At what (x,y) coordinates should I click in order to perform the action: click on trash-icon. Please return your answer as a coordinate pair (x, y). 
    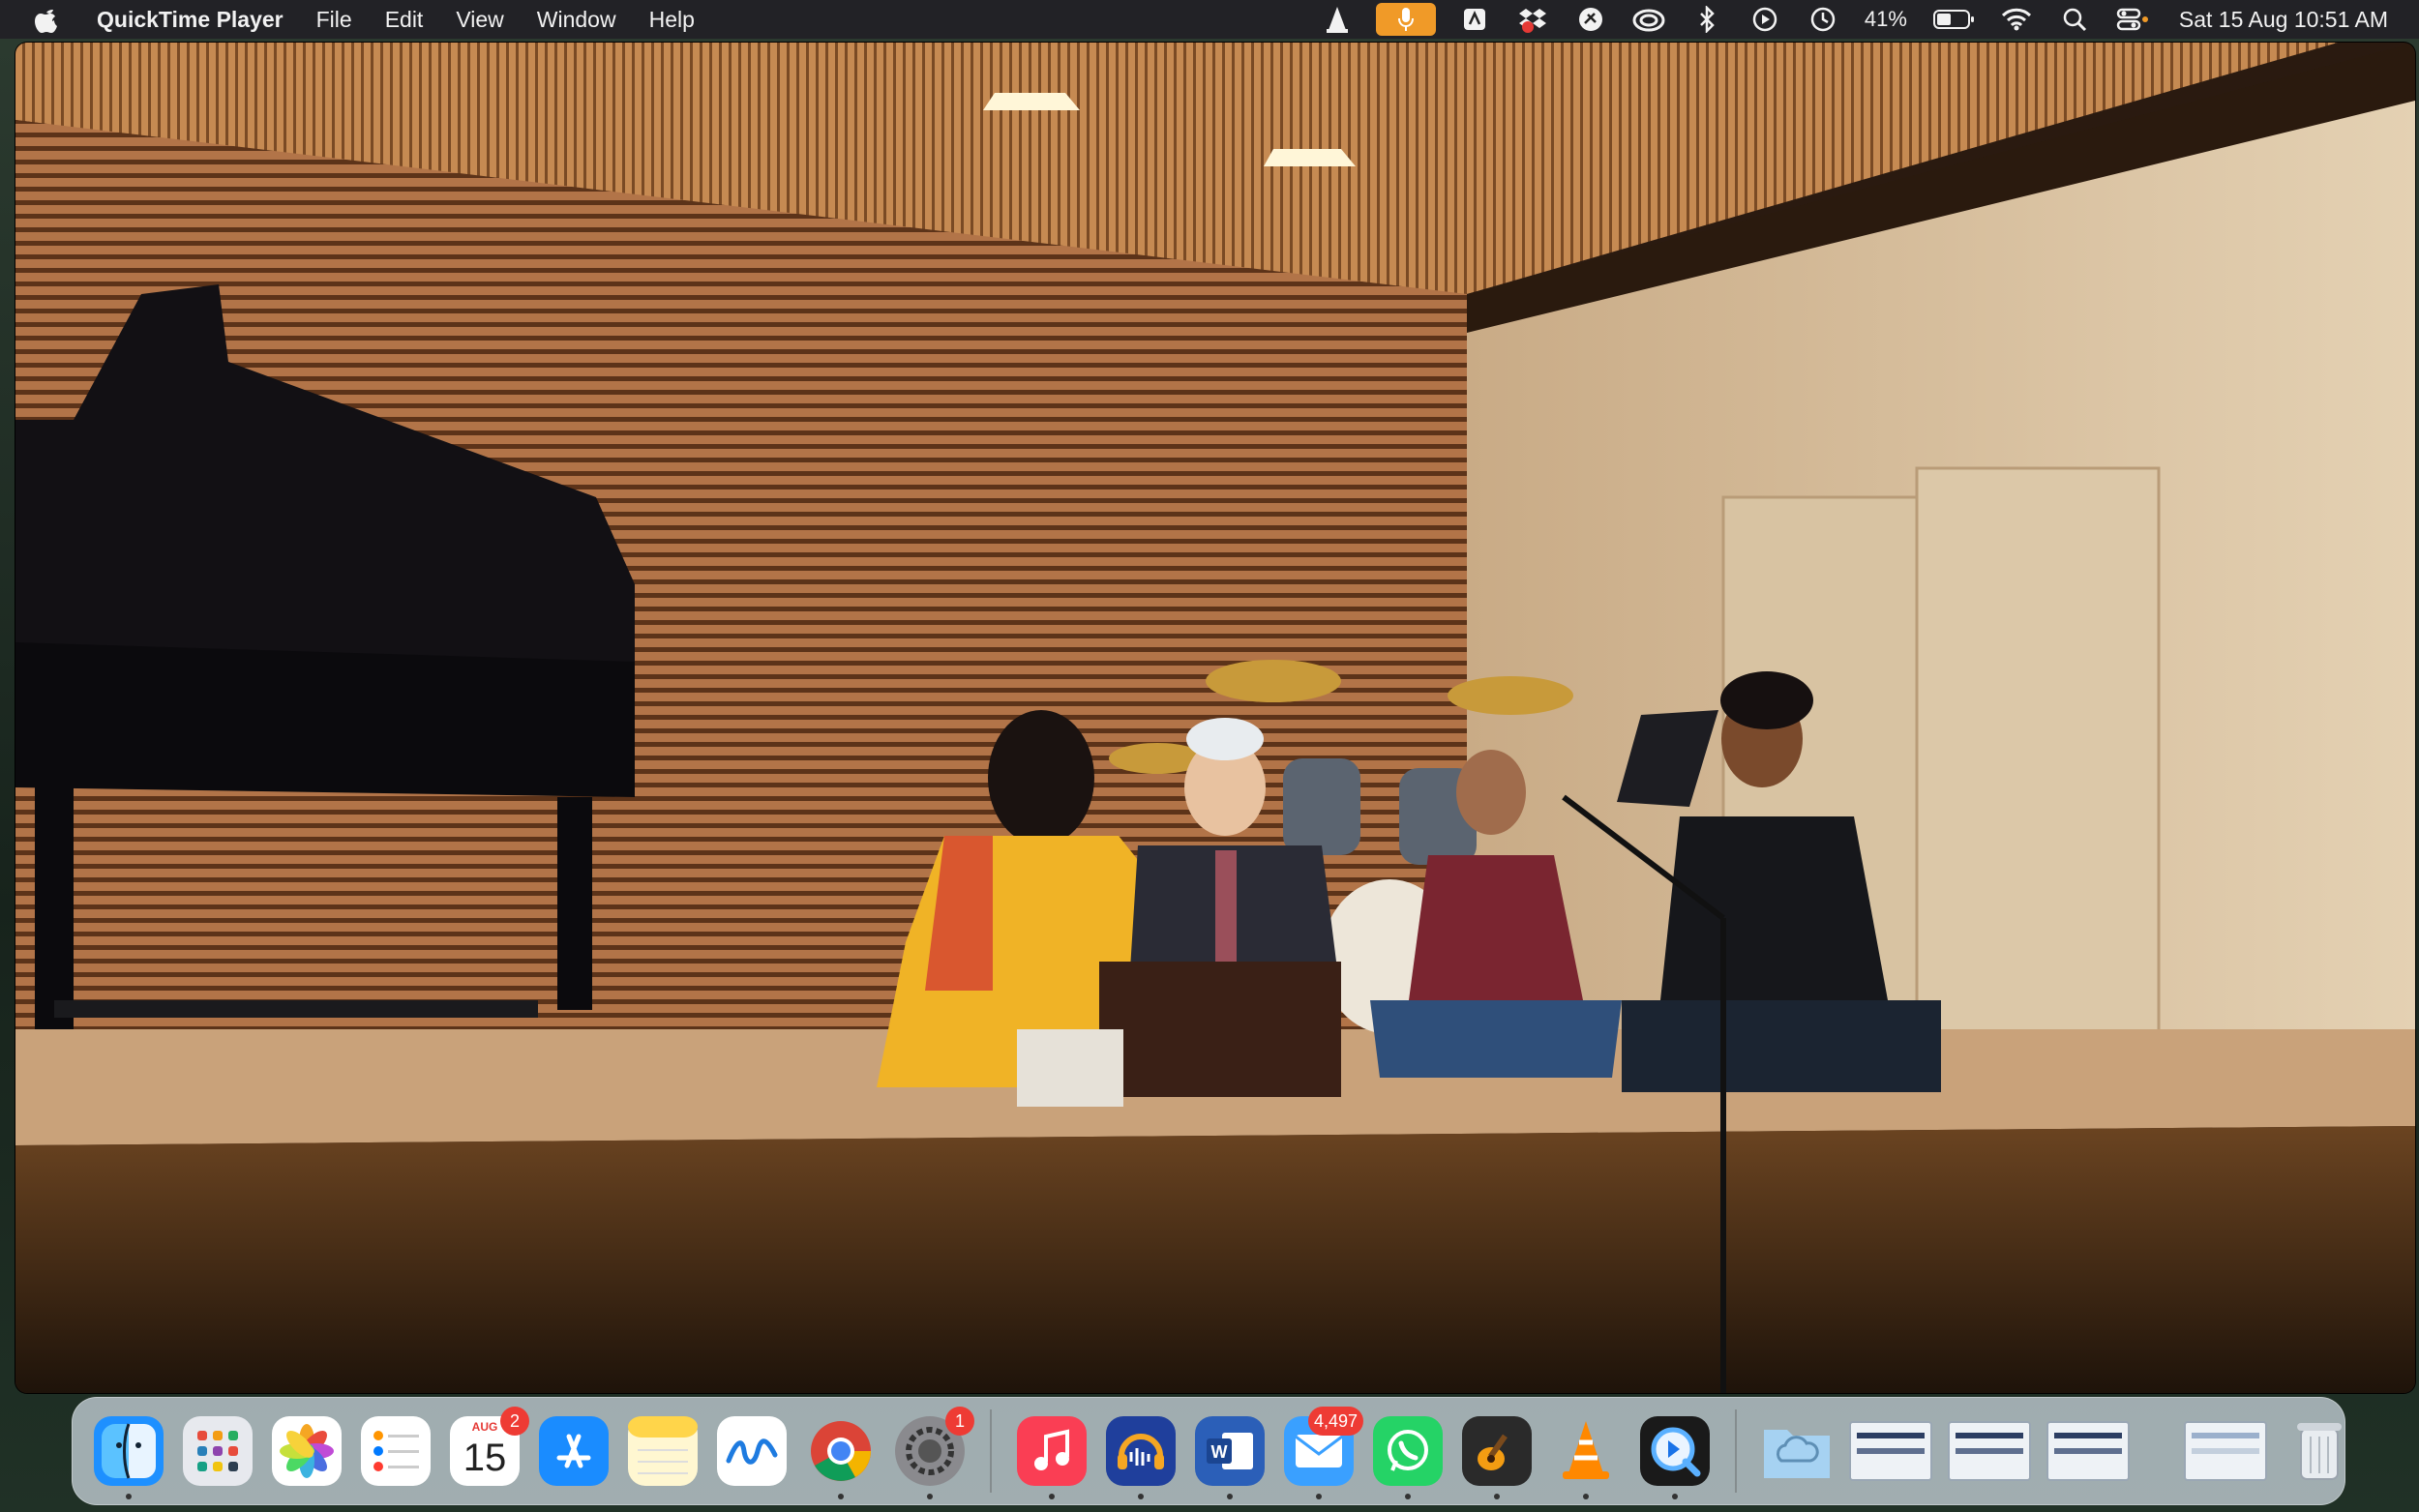
    Looking at the image, I should click on (2320, 1451).